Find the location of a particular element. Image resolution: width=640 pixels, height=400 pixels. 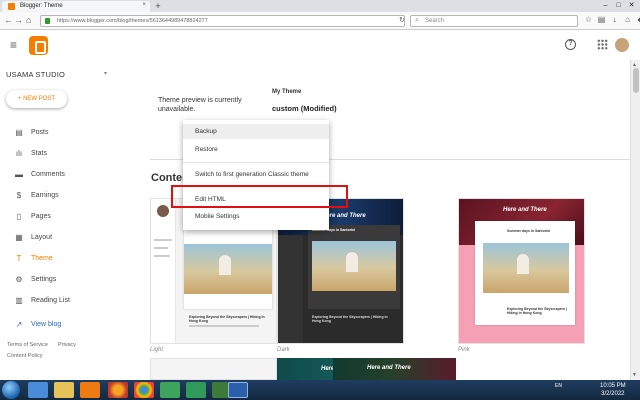

taskbar-clock: 10:05 PM 3/2/2022 is located at coordinates (613, 390).